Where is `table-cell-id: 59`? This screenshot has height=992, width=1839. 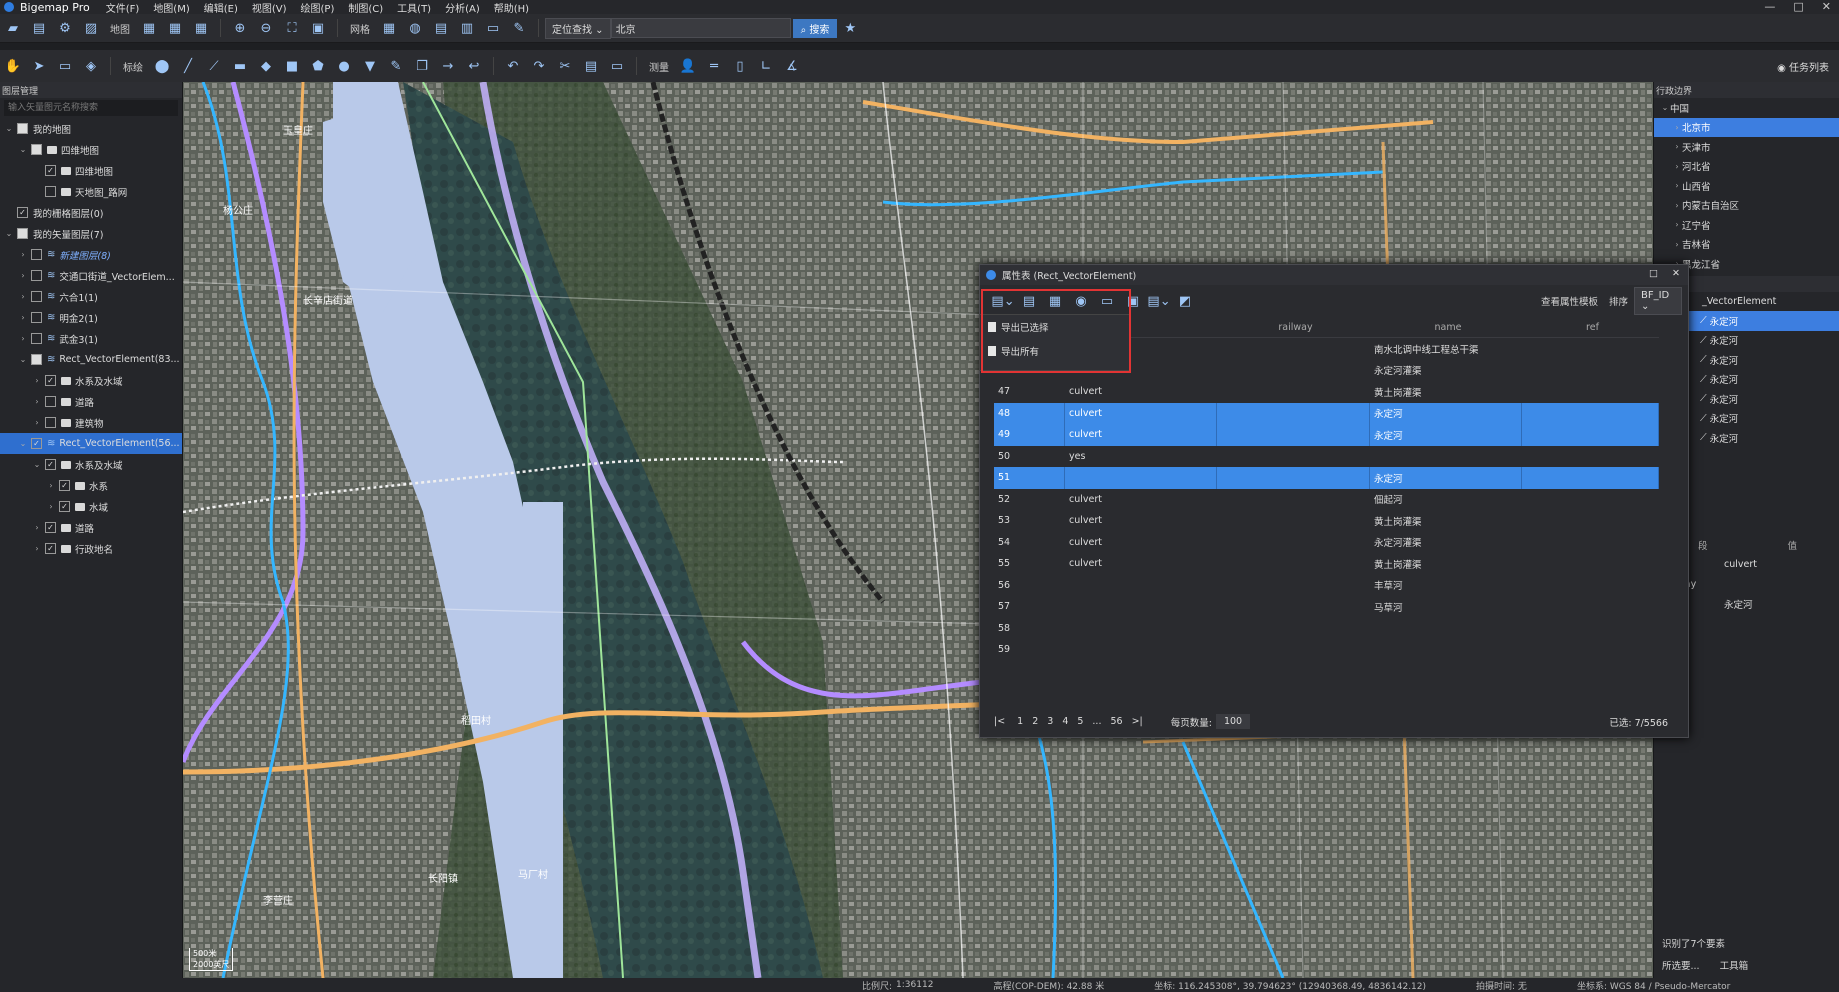
table-cell-id: 59 is located at coordinates (1029, 650).